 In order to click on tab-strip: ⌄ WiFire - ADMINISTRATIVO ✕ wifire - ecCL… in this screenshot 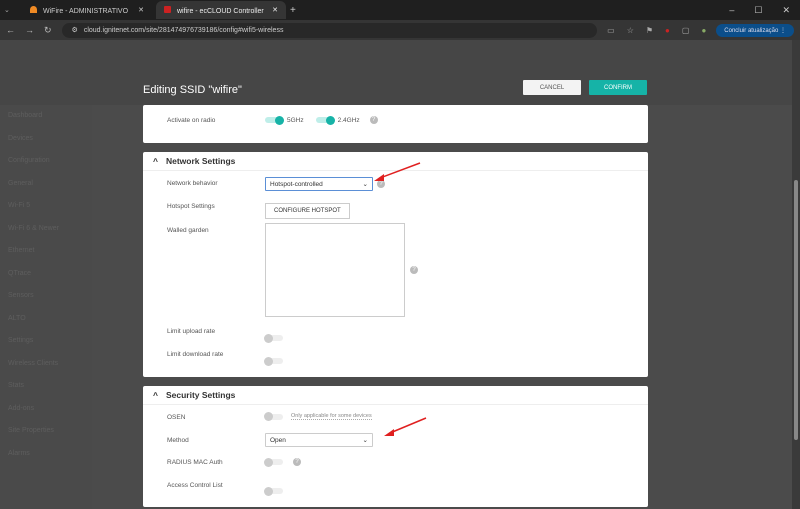, I will do `click(400, 10)`.